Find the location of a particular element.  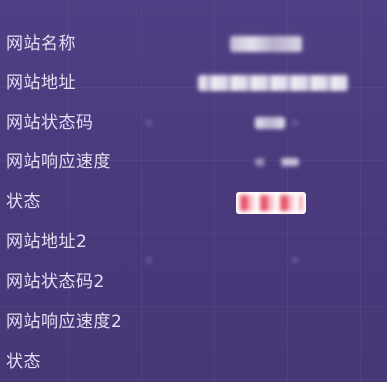

row-site-url: 网站地址 is located at coordinates (193, 83).